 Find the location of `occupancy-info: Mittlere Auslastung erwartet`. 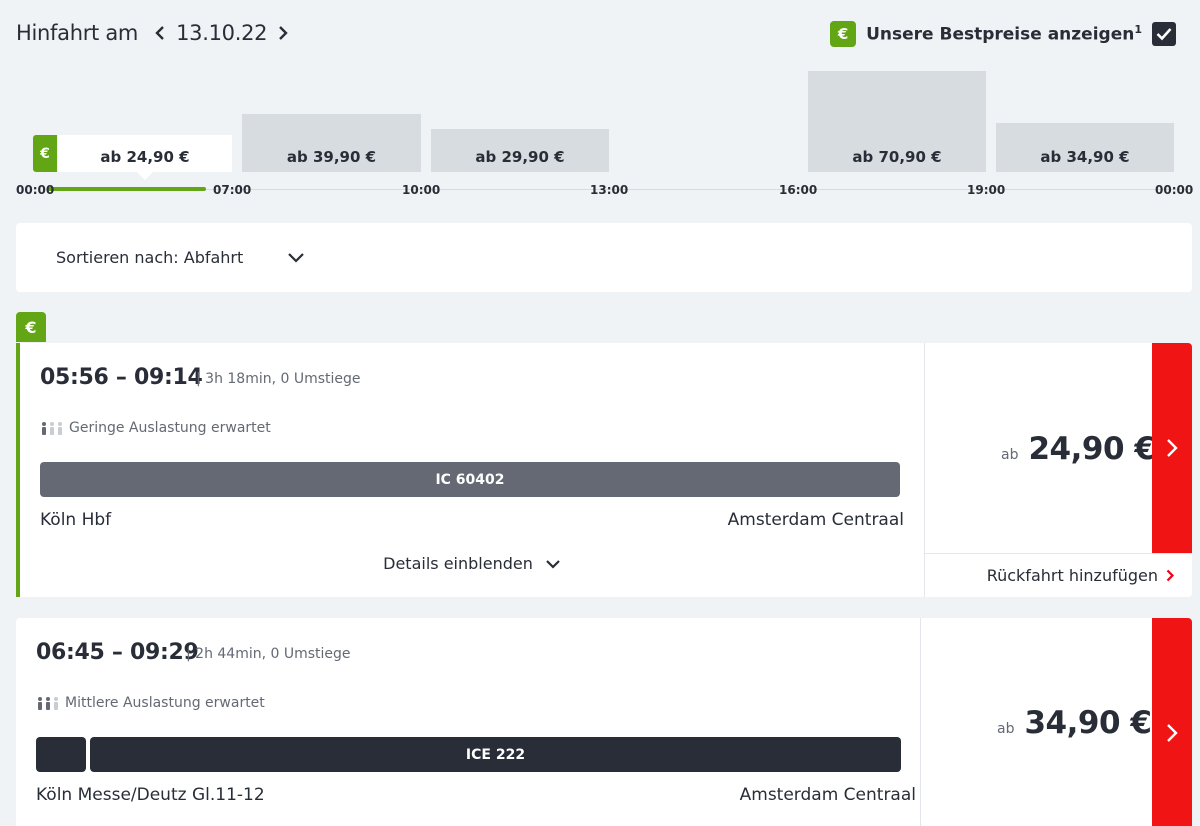

occupancy-info: Mittlere Auslastung erwartet is located at coordinates (150, 703).